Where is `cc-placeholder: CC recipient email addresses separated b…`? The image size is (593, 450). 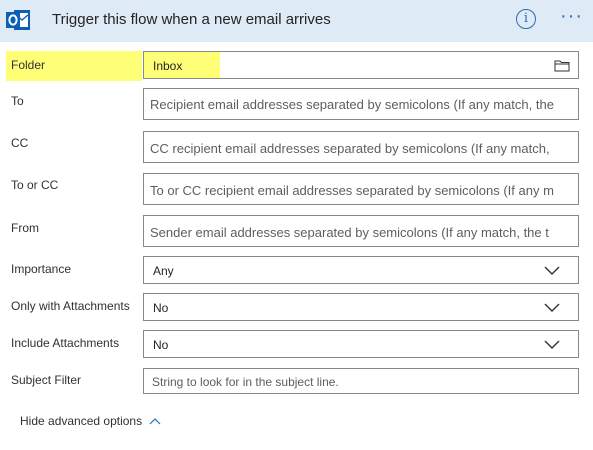 cc-placeholder: CC recipient email addresses separated b… is located at coordinates (350, 148).